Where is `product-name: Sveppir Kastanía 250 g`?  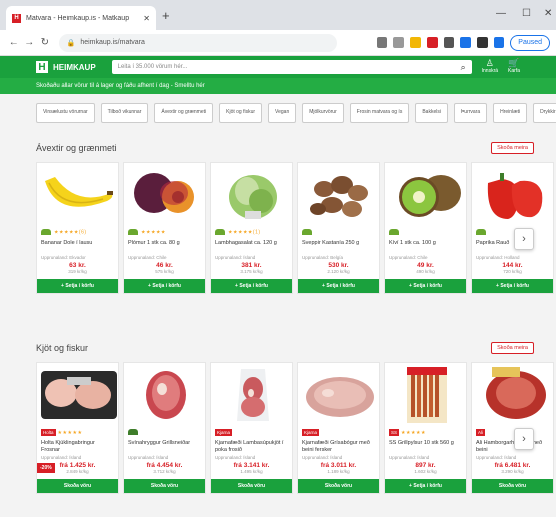
product-name: Sveppir Kastanía 250 g is located at coordinates (338, 247).